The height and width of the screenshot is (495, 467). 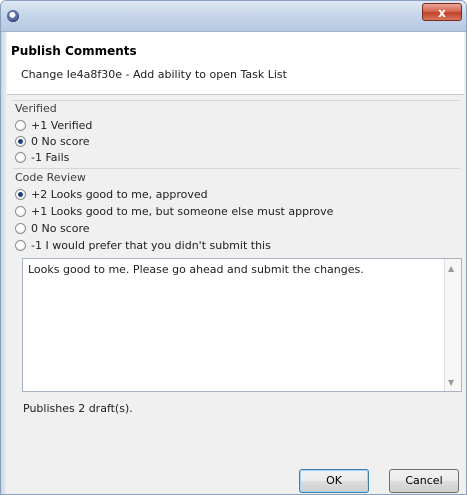 I want to click on title-bar: x, so click(x=233, y=16).